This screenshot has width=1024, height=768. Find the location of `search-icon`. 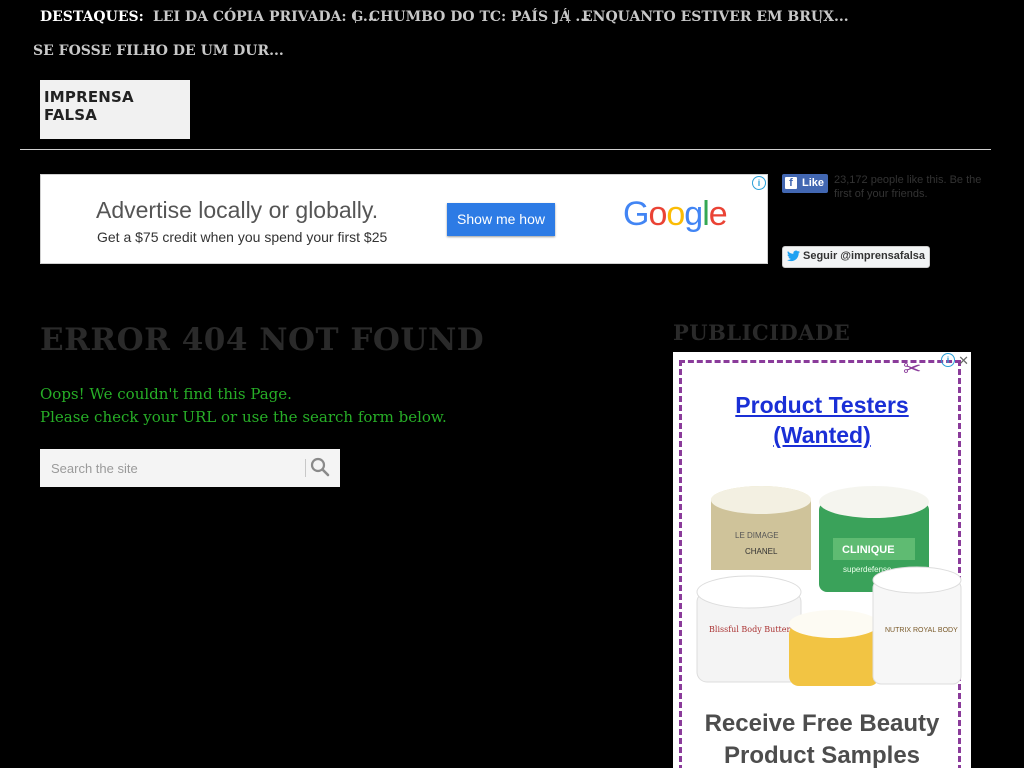

search-icon is located at coordinates (320, 467).